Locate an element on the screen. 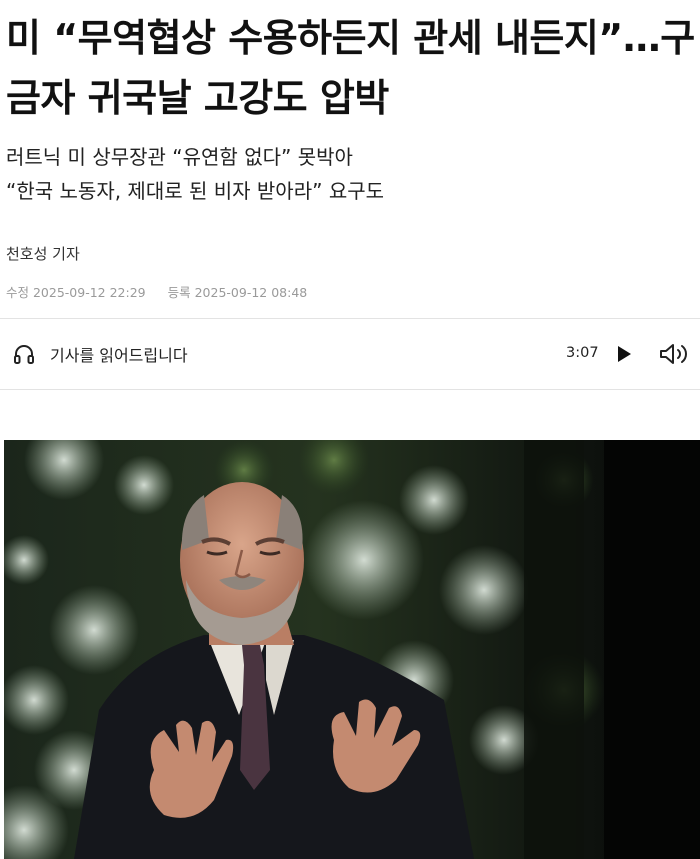 This screenshot has width=700, height=859. article-headline: 미 “무역협상 수용하든지 관세 내든지”…구금자 귀국날 고강도 압박 is located at coordinates (350, 68).